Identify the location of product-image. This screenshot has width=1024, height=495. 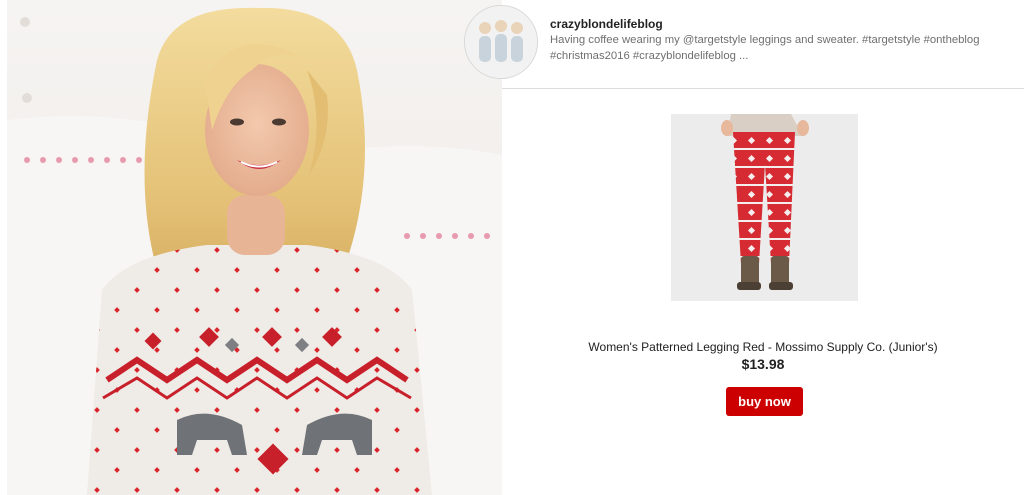
(764, 207).